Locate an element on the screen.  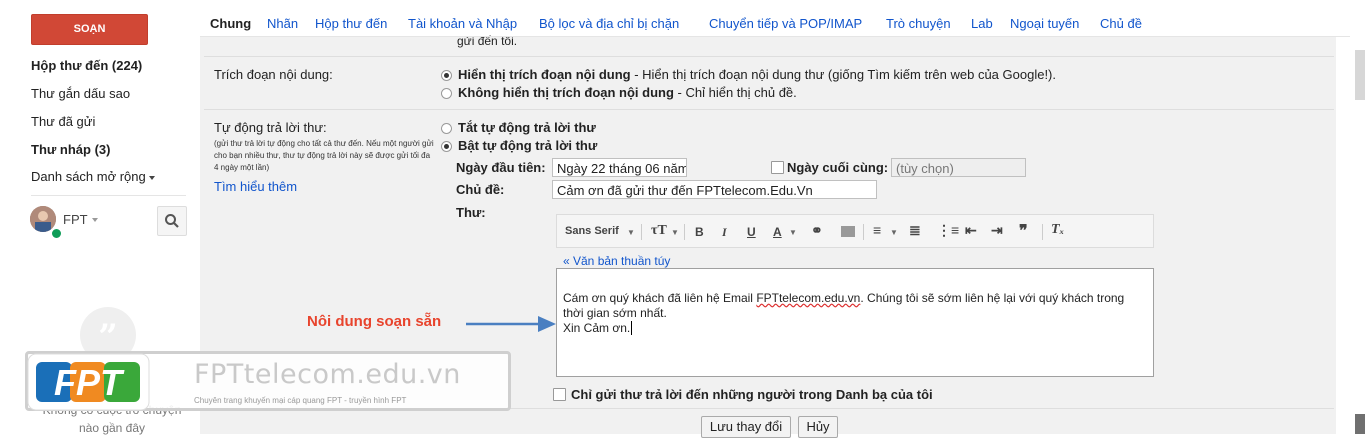
nav-starred: Thư gắn dấu sao is located at coordinates (80, 93).